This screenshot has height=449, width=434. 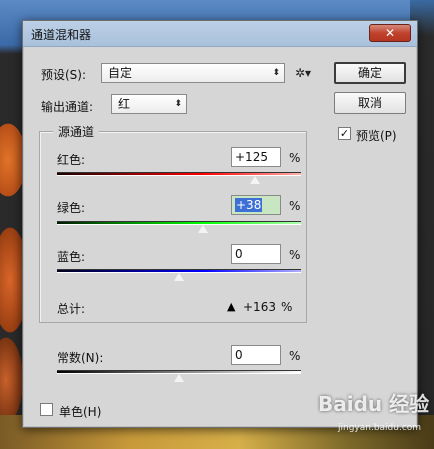 I want to click on red-slider-thumb, so click(x=254, y=180).